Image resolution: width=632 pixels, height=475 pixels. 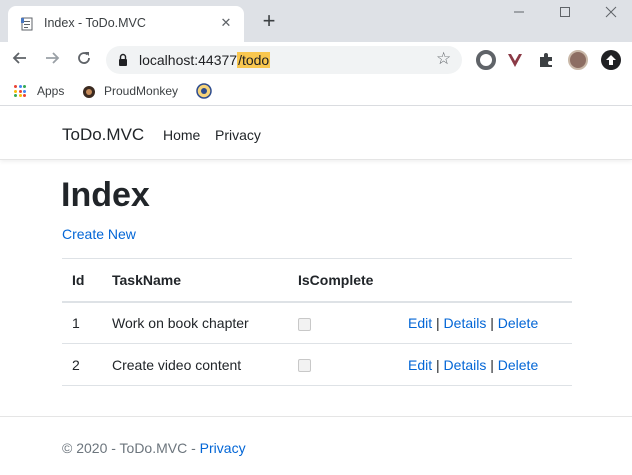 I want to click on copyright-text: © 2020 - ToDo.MVC -, so click(x=129, y=448).